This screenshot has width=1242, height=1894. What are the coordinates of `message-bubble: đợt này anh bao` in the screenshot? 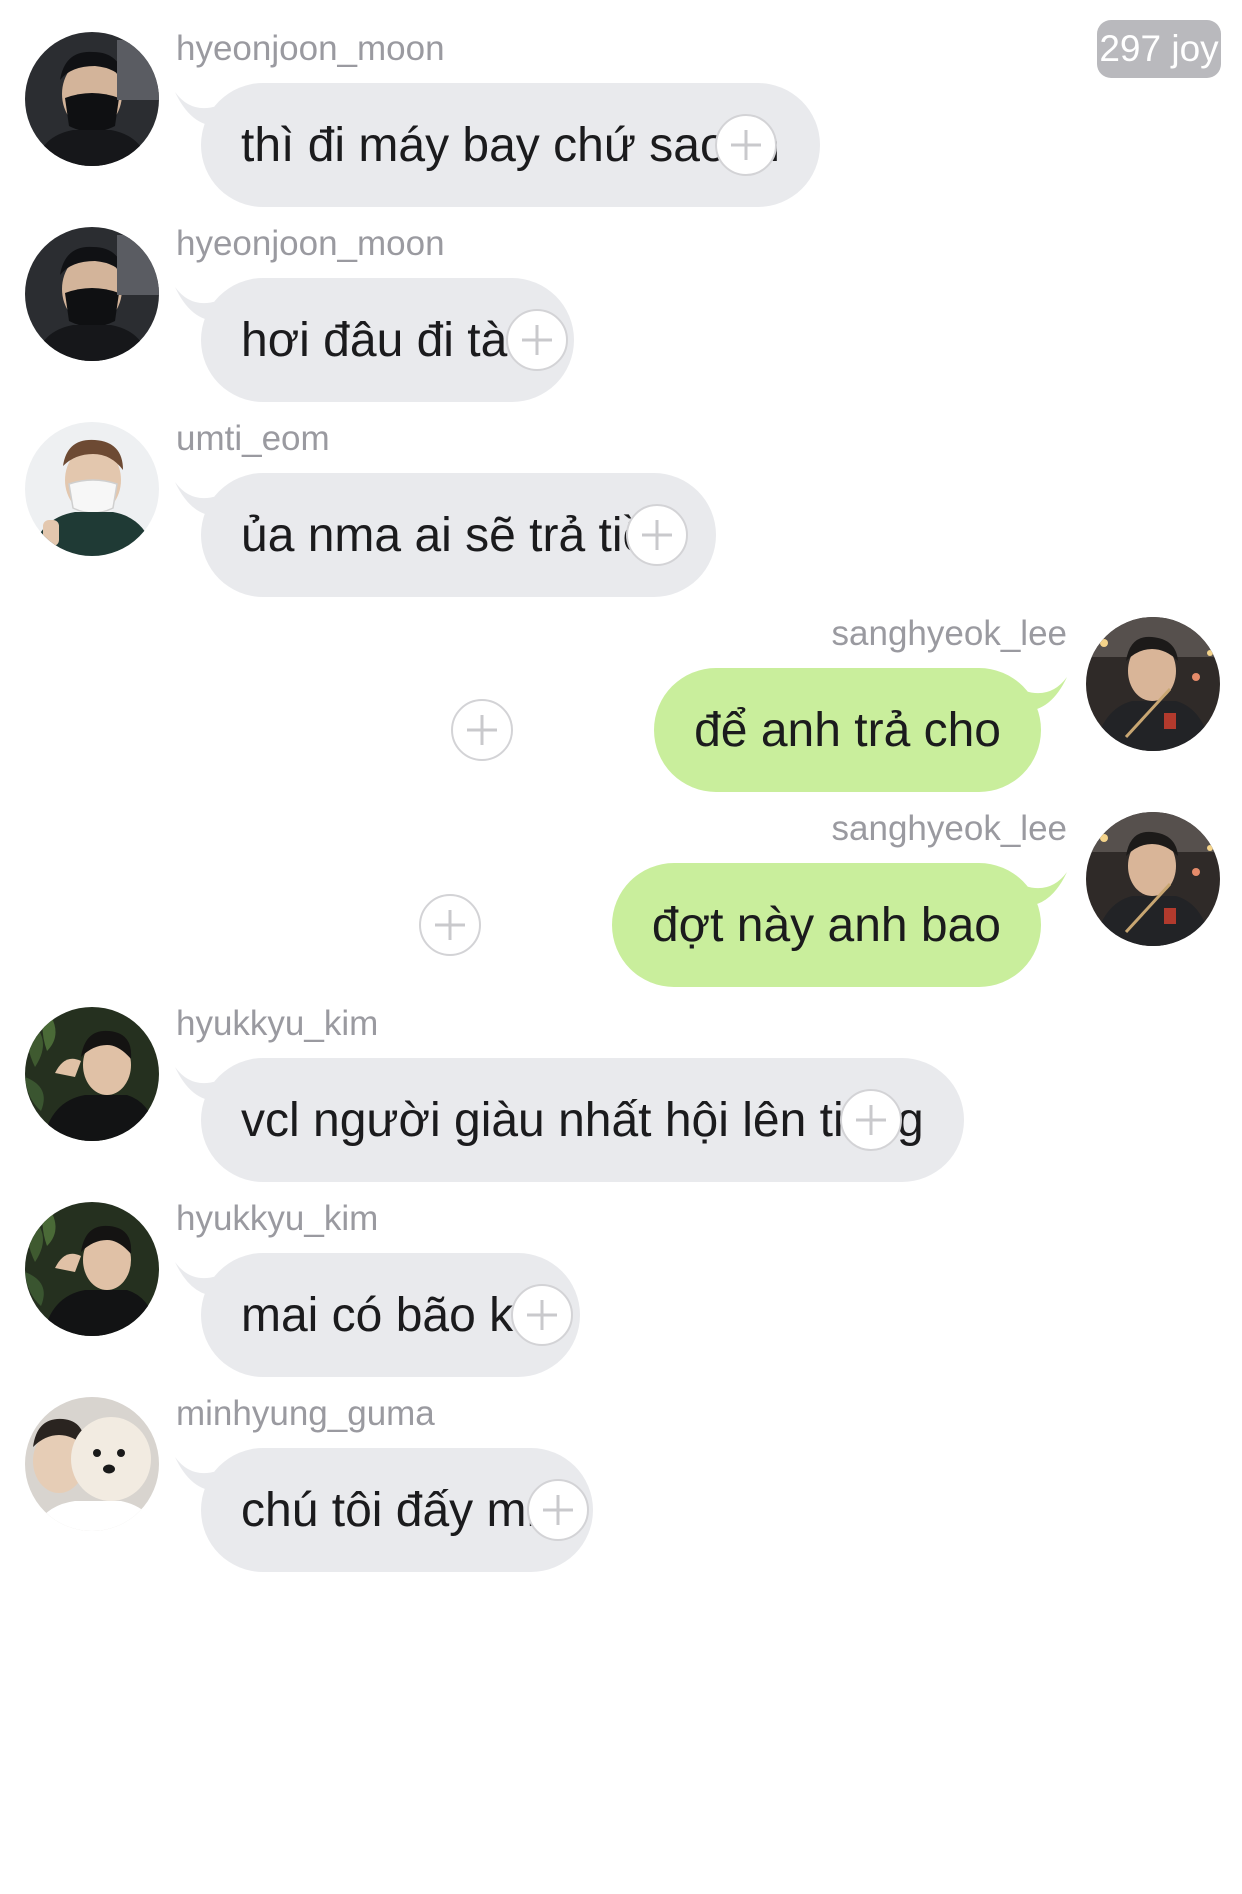 It's located at (826, 925).